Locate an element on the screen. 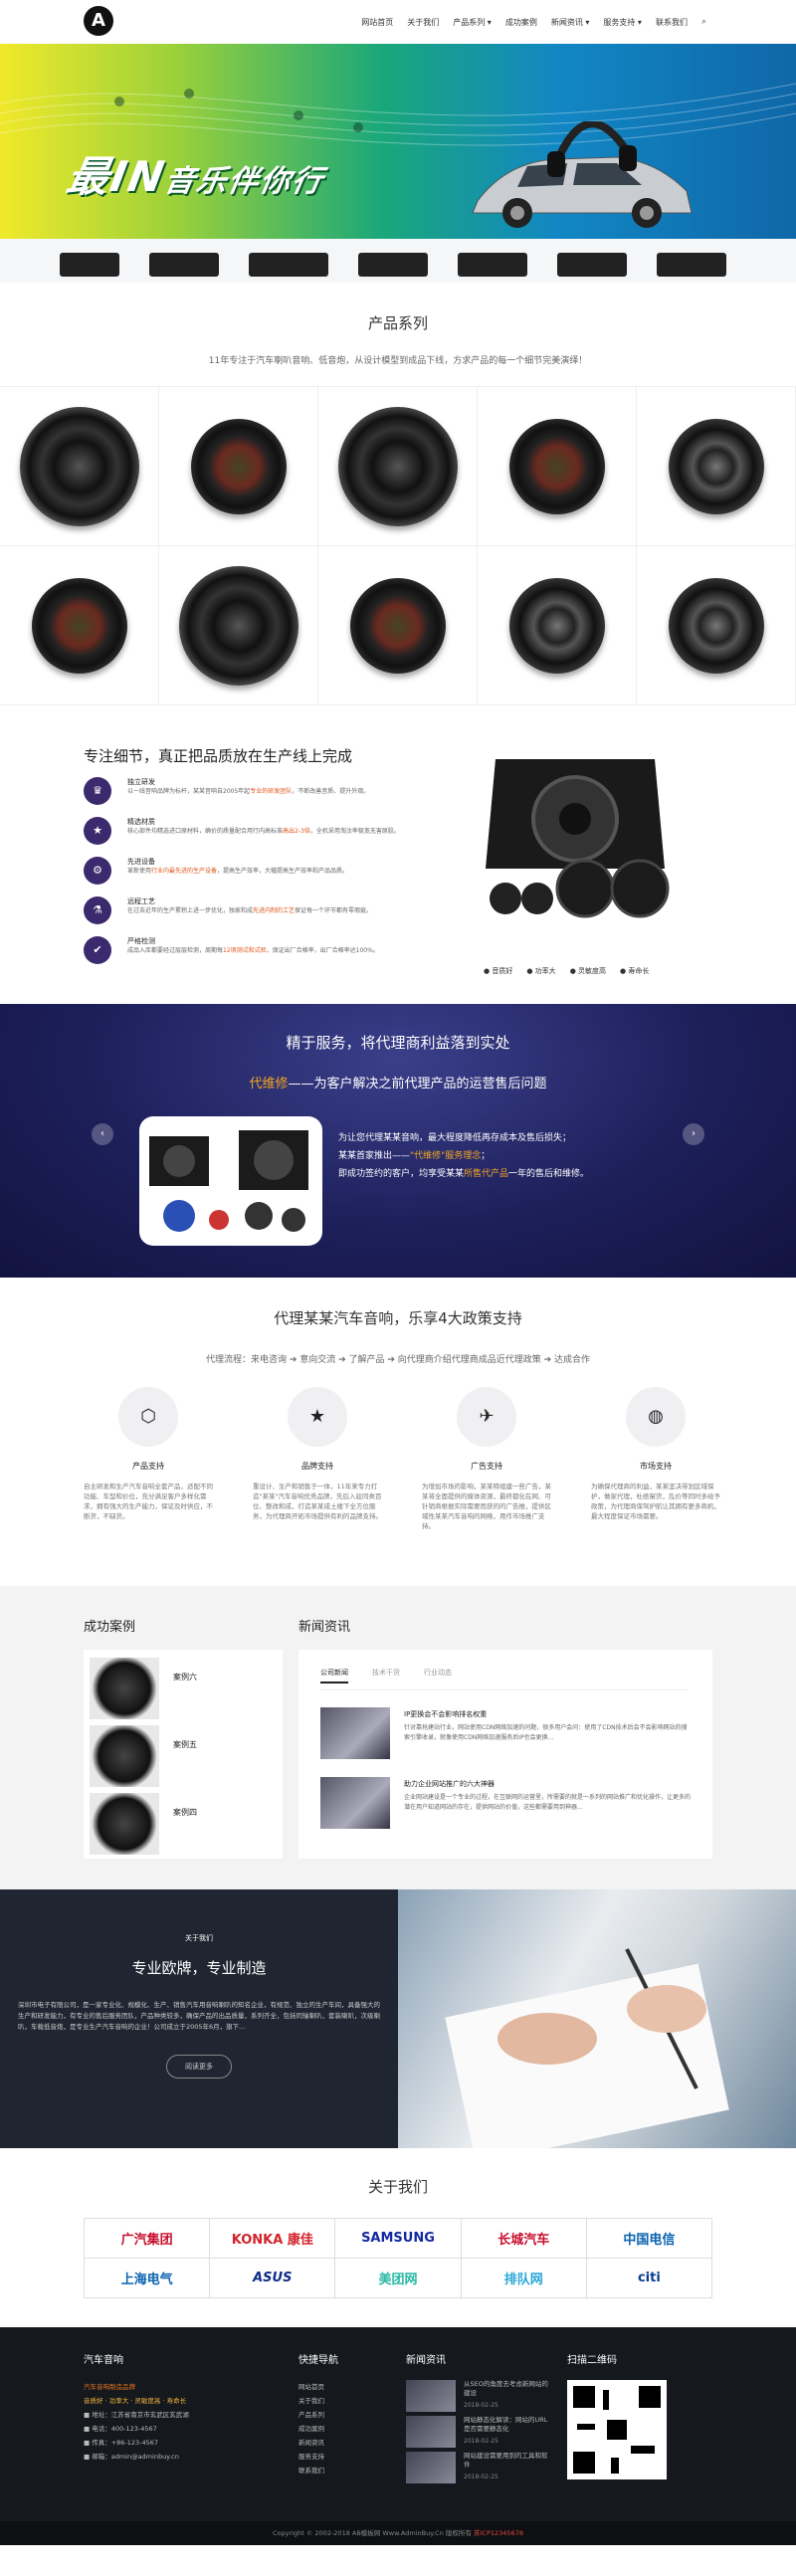 The height and width of the screenshot is (2576, 796). car-with-headphones-image is located at coordinates (582, 174).